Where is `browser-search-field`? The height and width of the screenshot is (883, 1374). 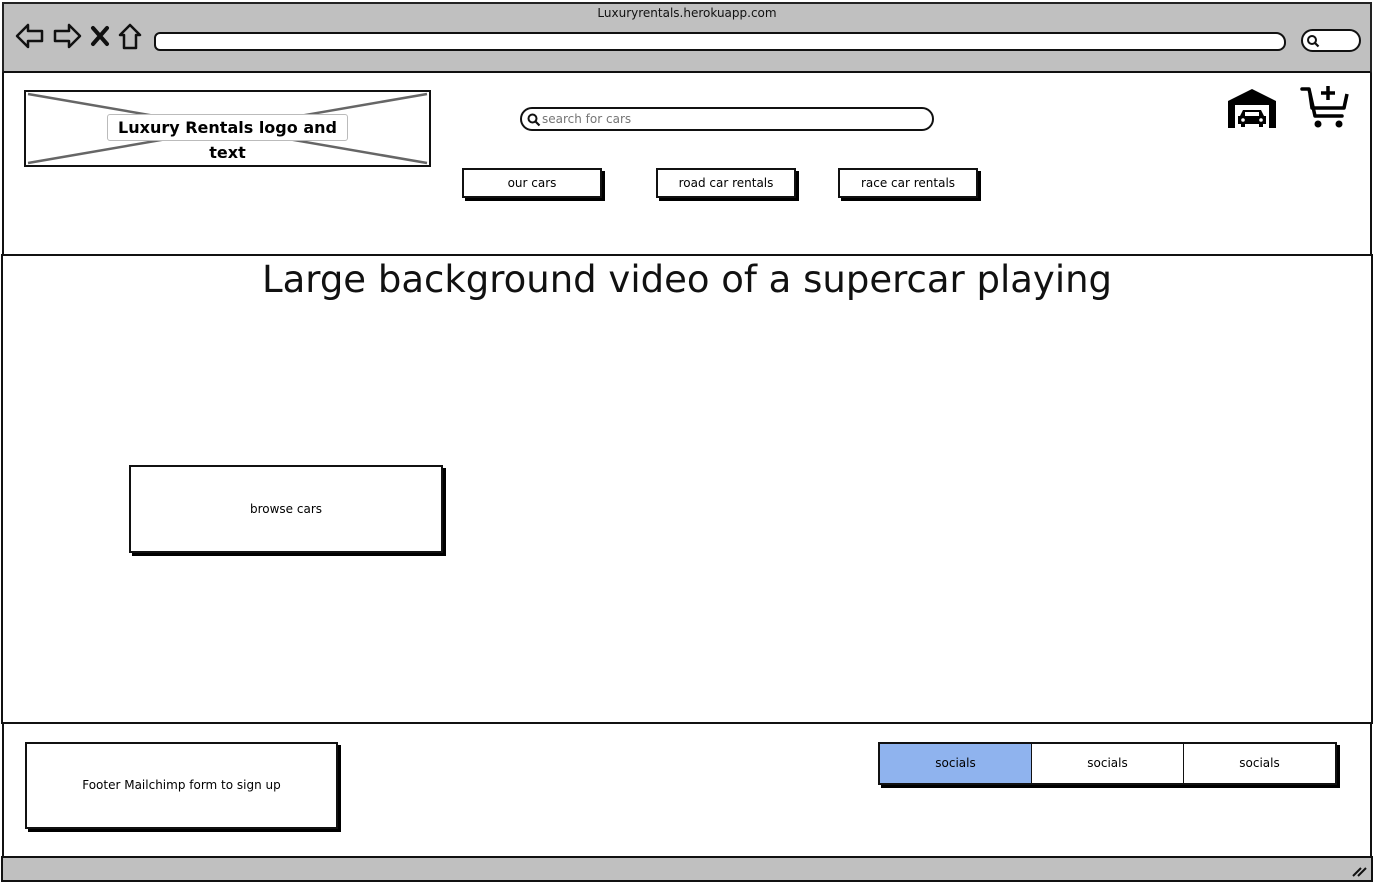
browser-search-field is located at coordinates (1331, 40).